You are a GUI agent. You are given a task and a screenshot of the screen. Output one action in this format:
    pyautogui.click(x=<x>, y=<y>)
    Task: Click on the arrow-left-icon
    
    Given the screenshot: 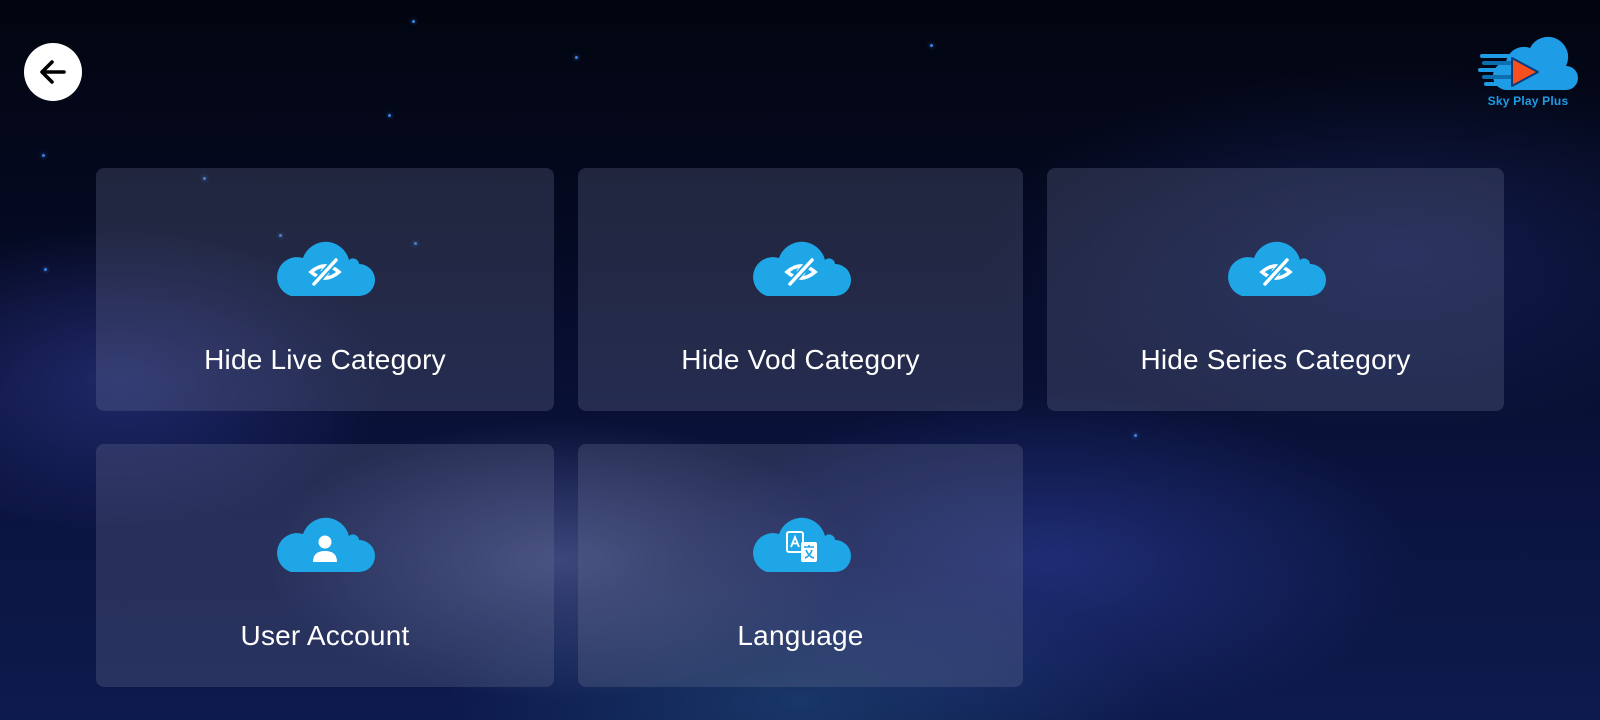 What is the action you would take?
    pyautogui.click(x=53, y=72)
    